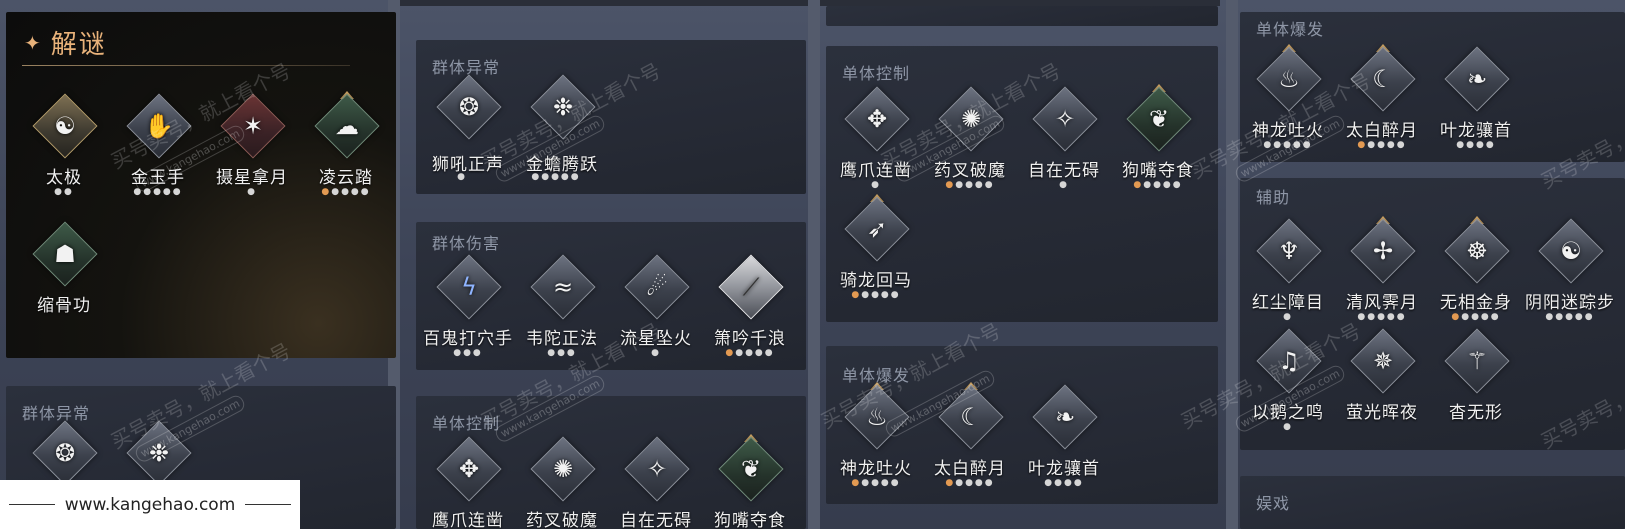 Image resolution: width=1625 pixels, height=529 pixels. Describe the element at coordinates (750, 481) in the screenshot. I see `skill-slot: ❦ 狗嘴夺食` at that location.